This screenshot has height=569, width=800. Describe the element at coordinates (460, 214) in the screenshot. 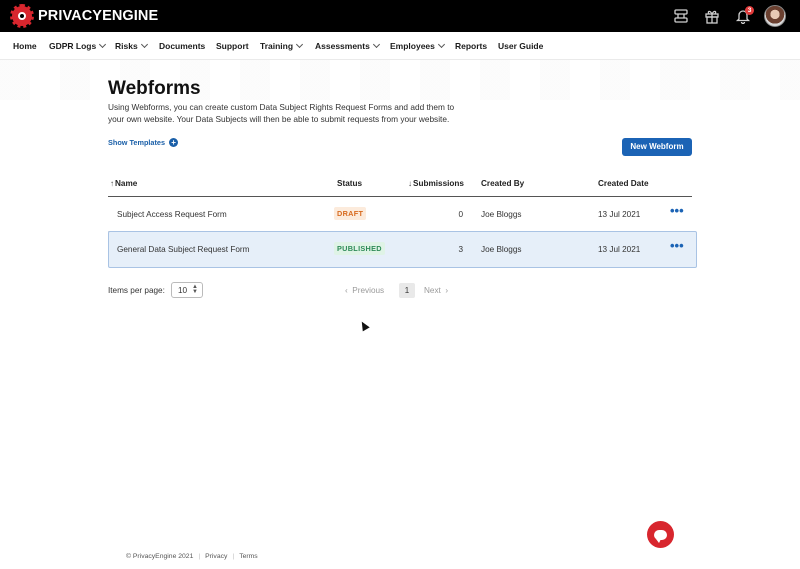

I see `row-submissions: 0` at that location.